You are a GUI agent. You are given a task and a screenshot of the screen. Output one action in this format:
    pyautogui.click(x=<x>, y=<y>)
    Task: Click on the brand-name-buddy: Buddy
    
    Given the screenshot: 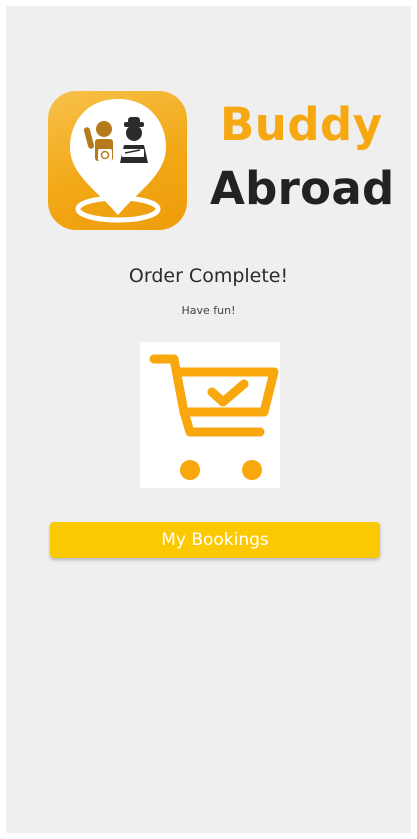 What is the action you would take?
    pyautogui.click(x=301, y=124)
    